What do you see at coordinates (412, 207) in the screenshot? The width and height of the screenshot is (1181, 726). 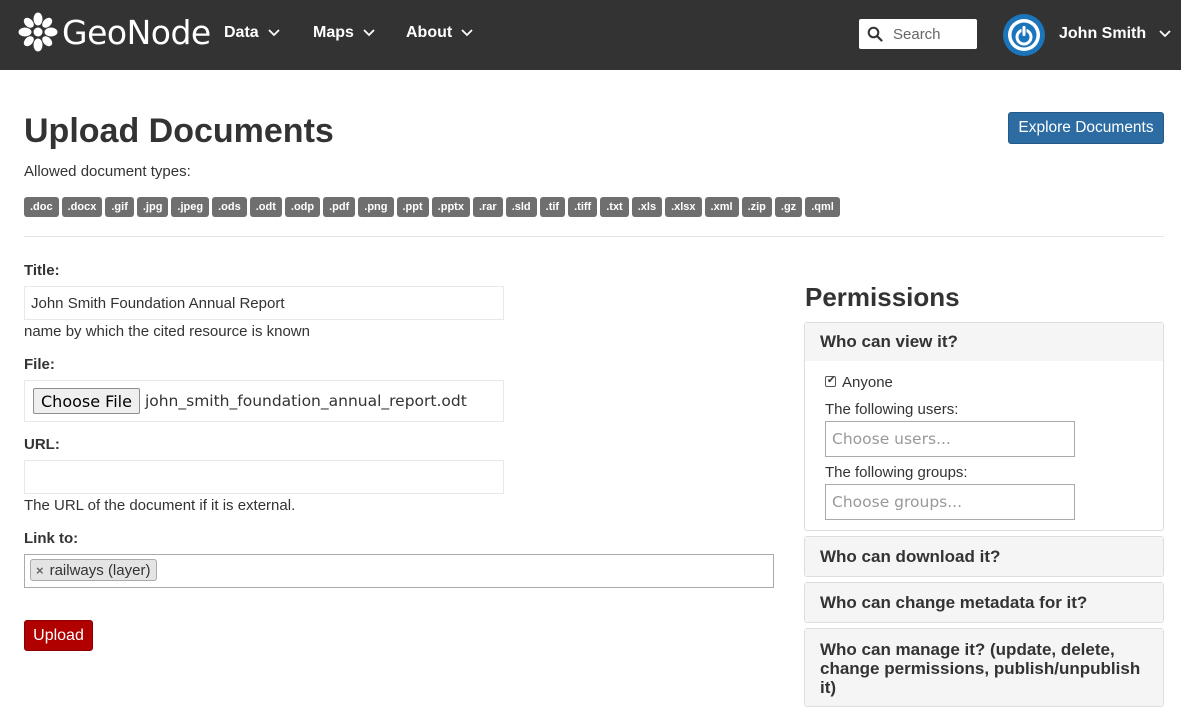 I see `doc-type-badge: .ppt` at bounding box center [412, 207].